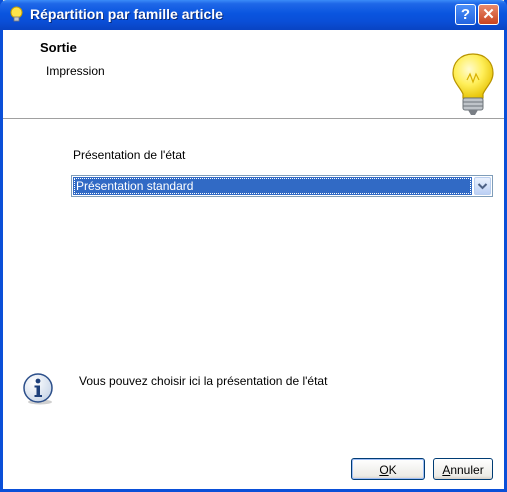  I want to click on dropdown-button, so click(482, 186).